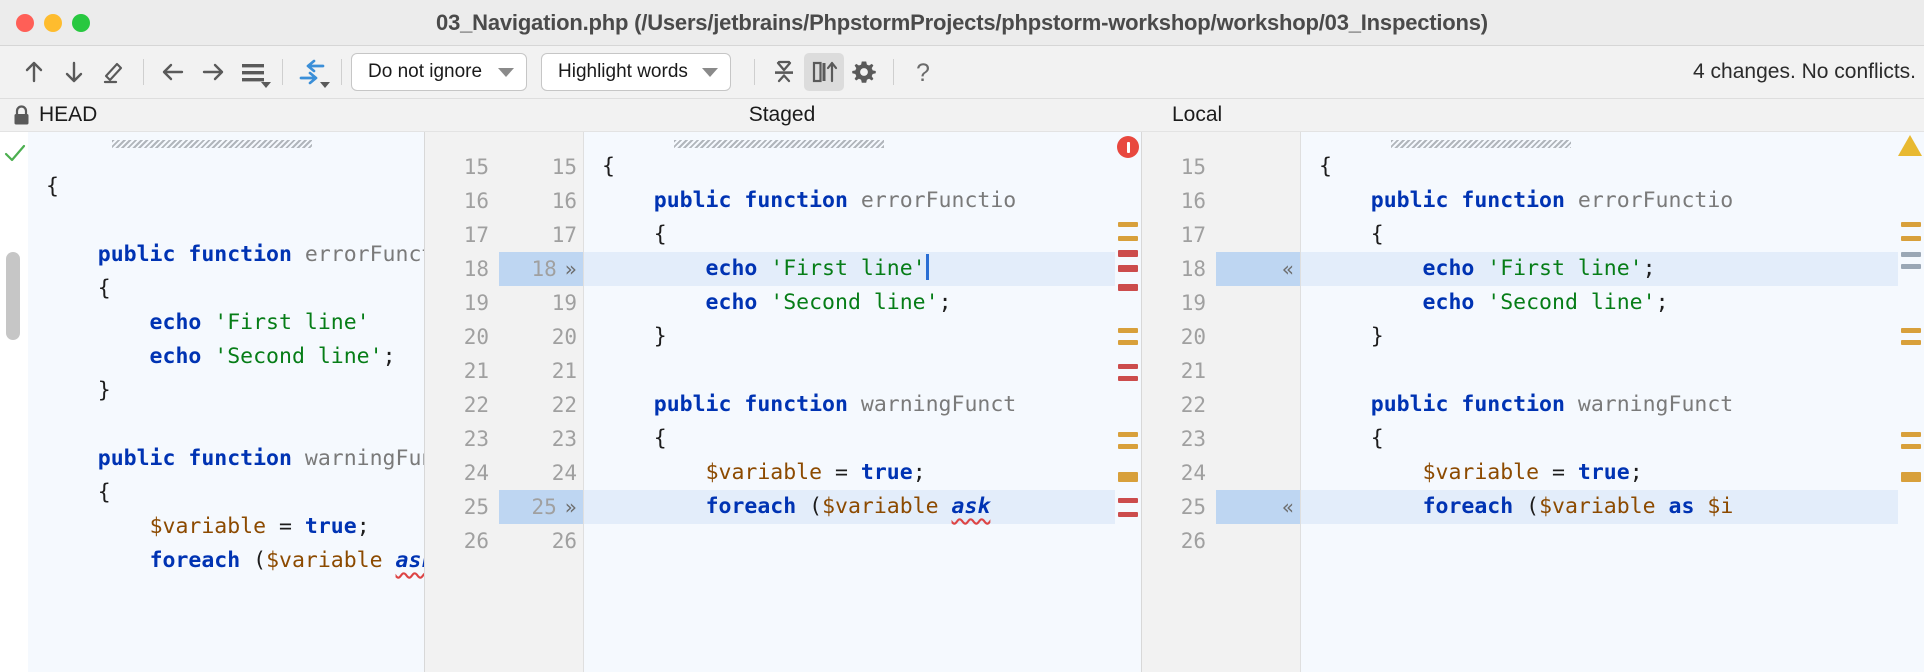  What do you see at coordinates (13, 296) in the screenshot?
I see `left-scrollbar-thumb` at bounding box center [13, 296].